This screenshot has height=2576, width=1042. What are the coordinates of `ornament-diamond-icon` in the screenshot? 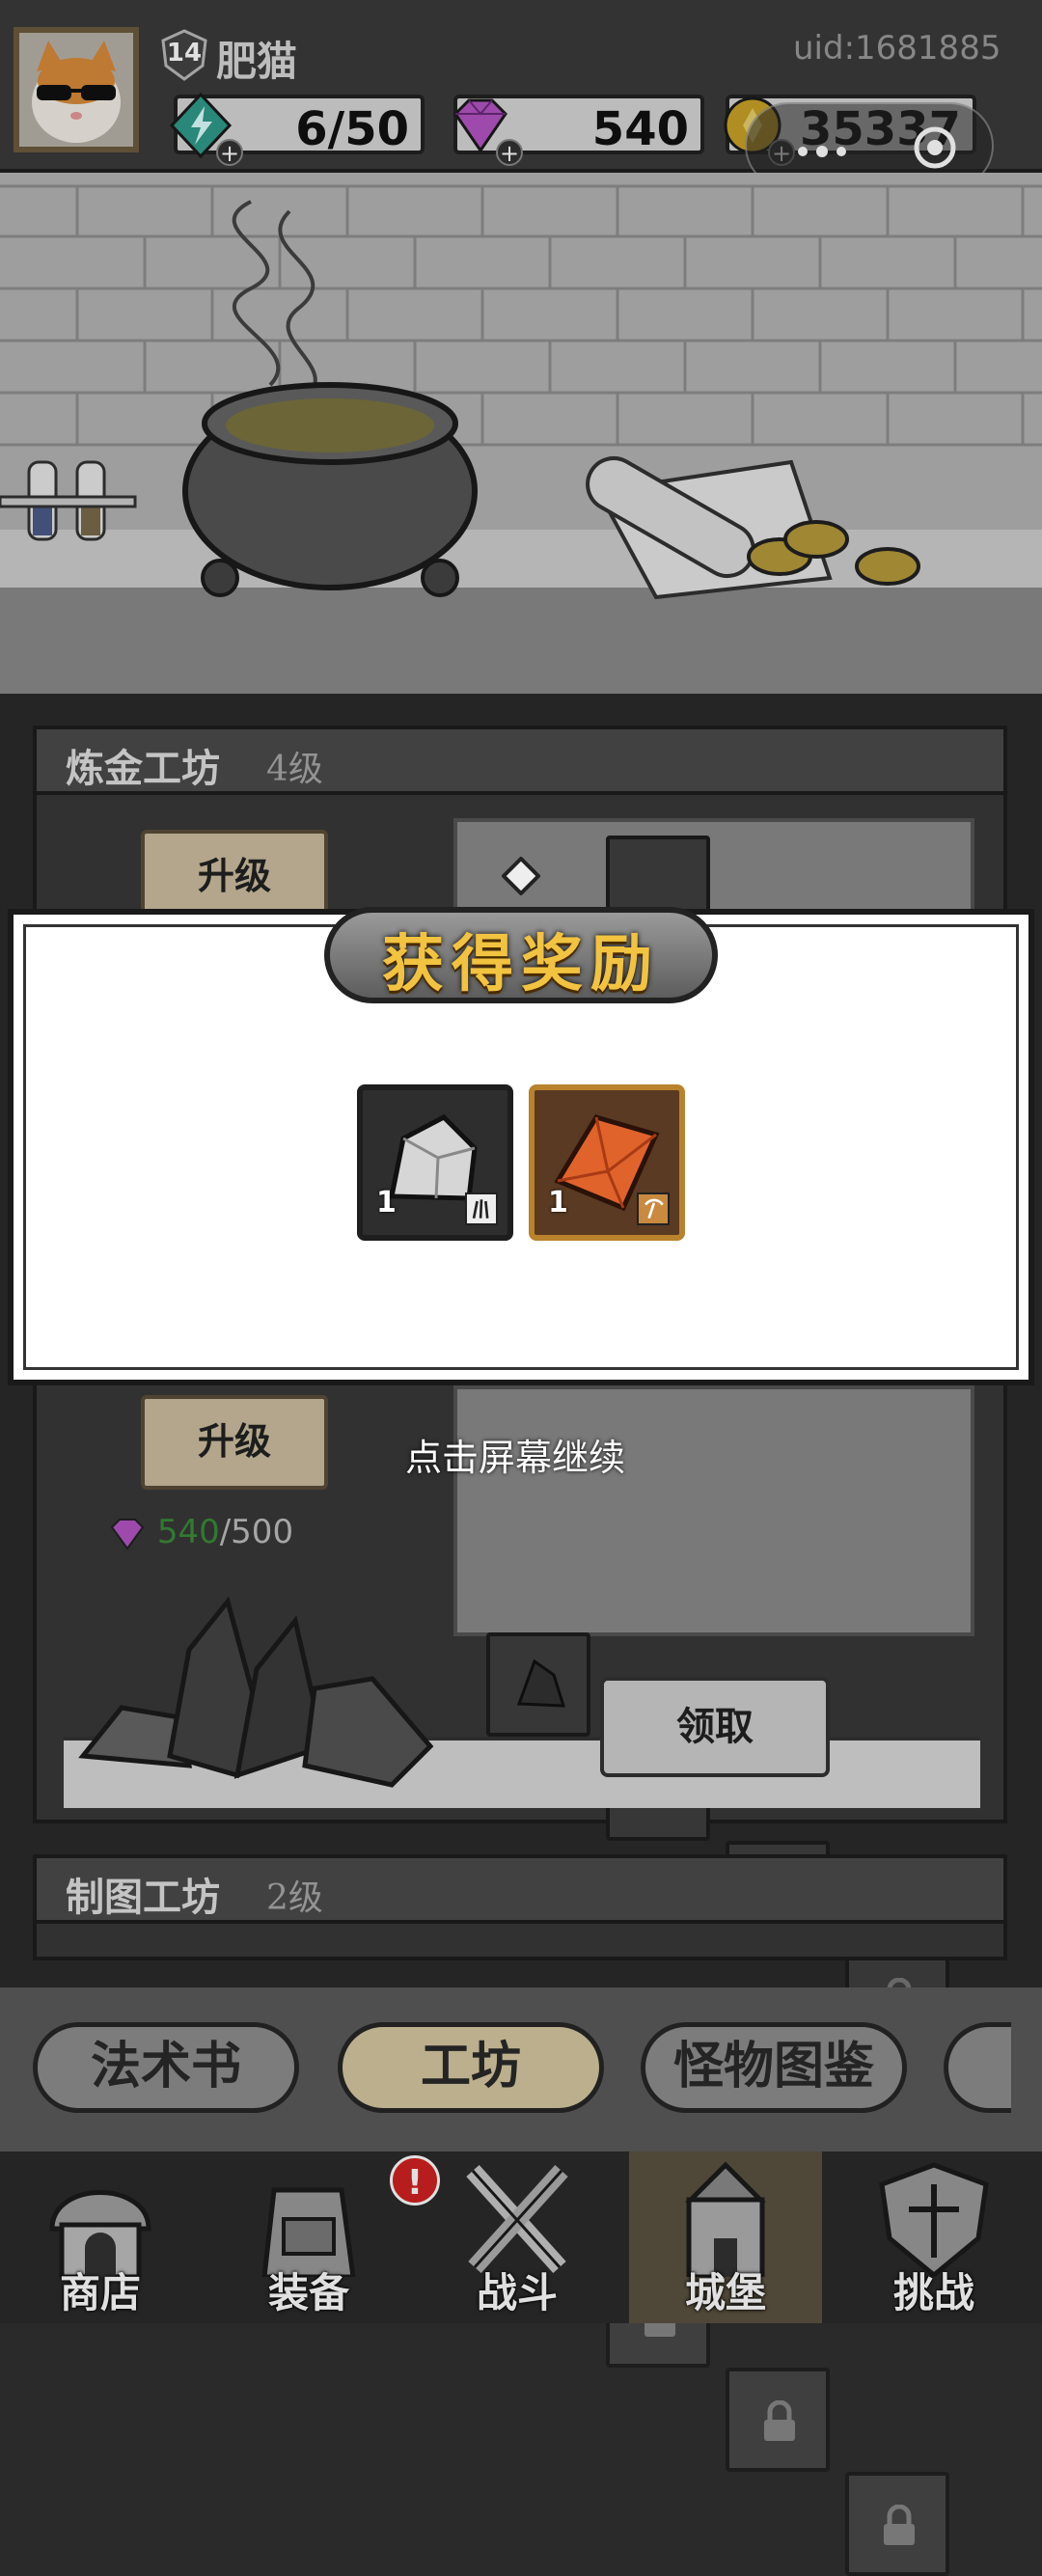 It's located at (521, 876).